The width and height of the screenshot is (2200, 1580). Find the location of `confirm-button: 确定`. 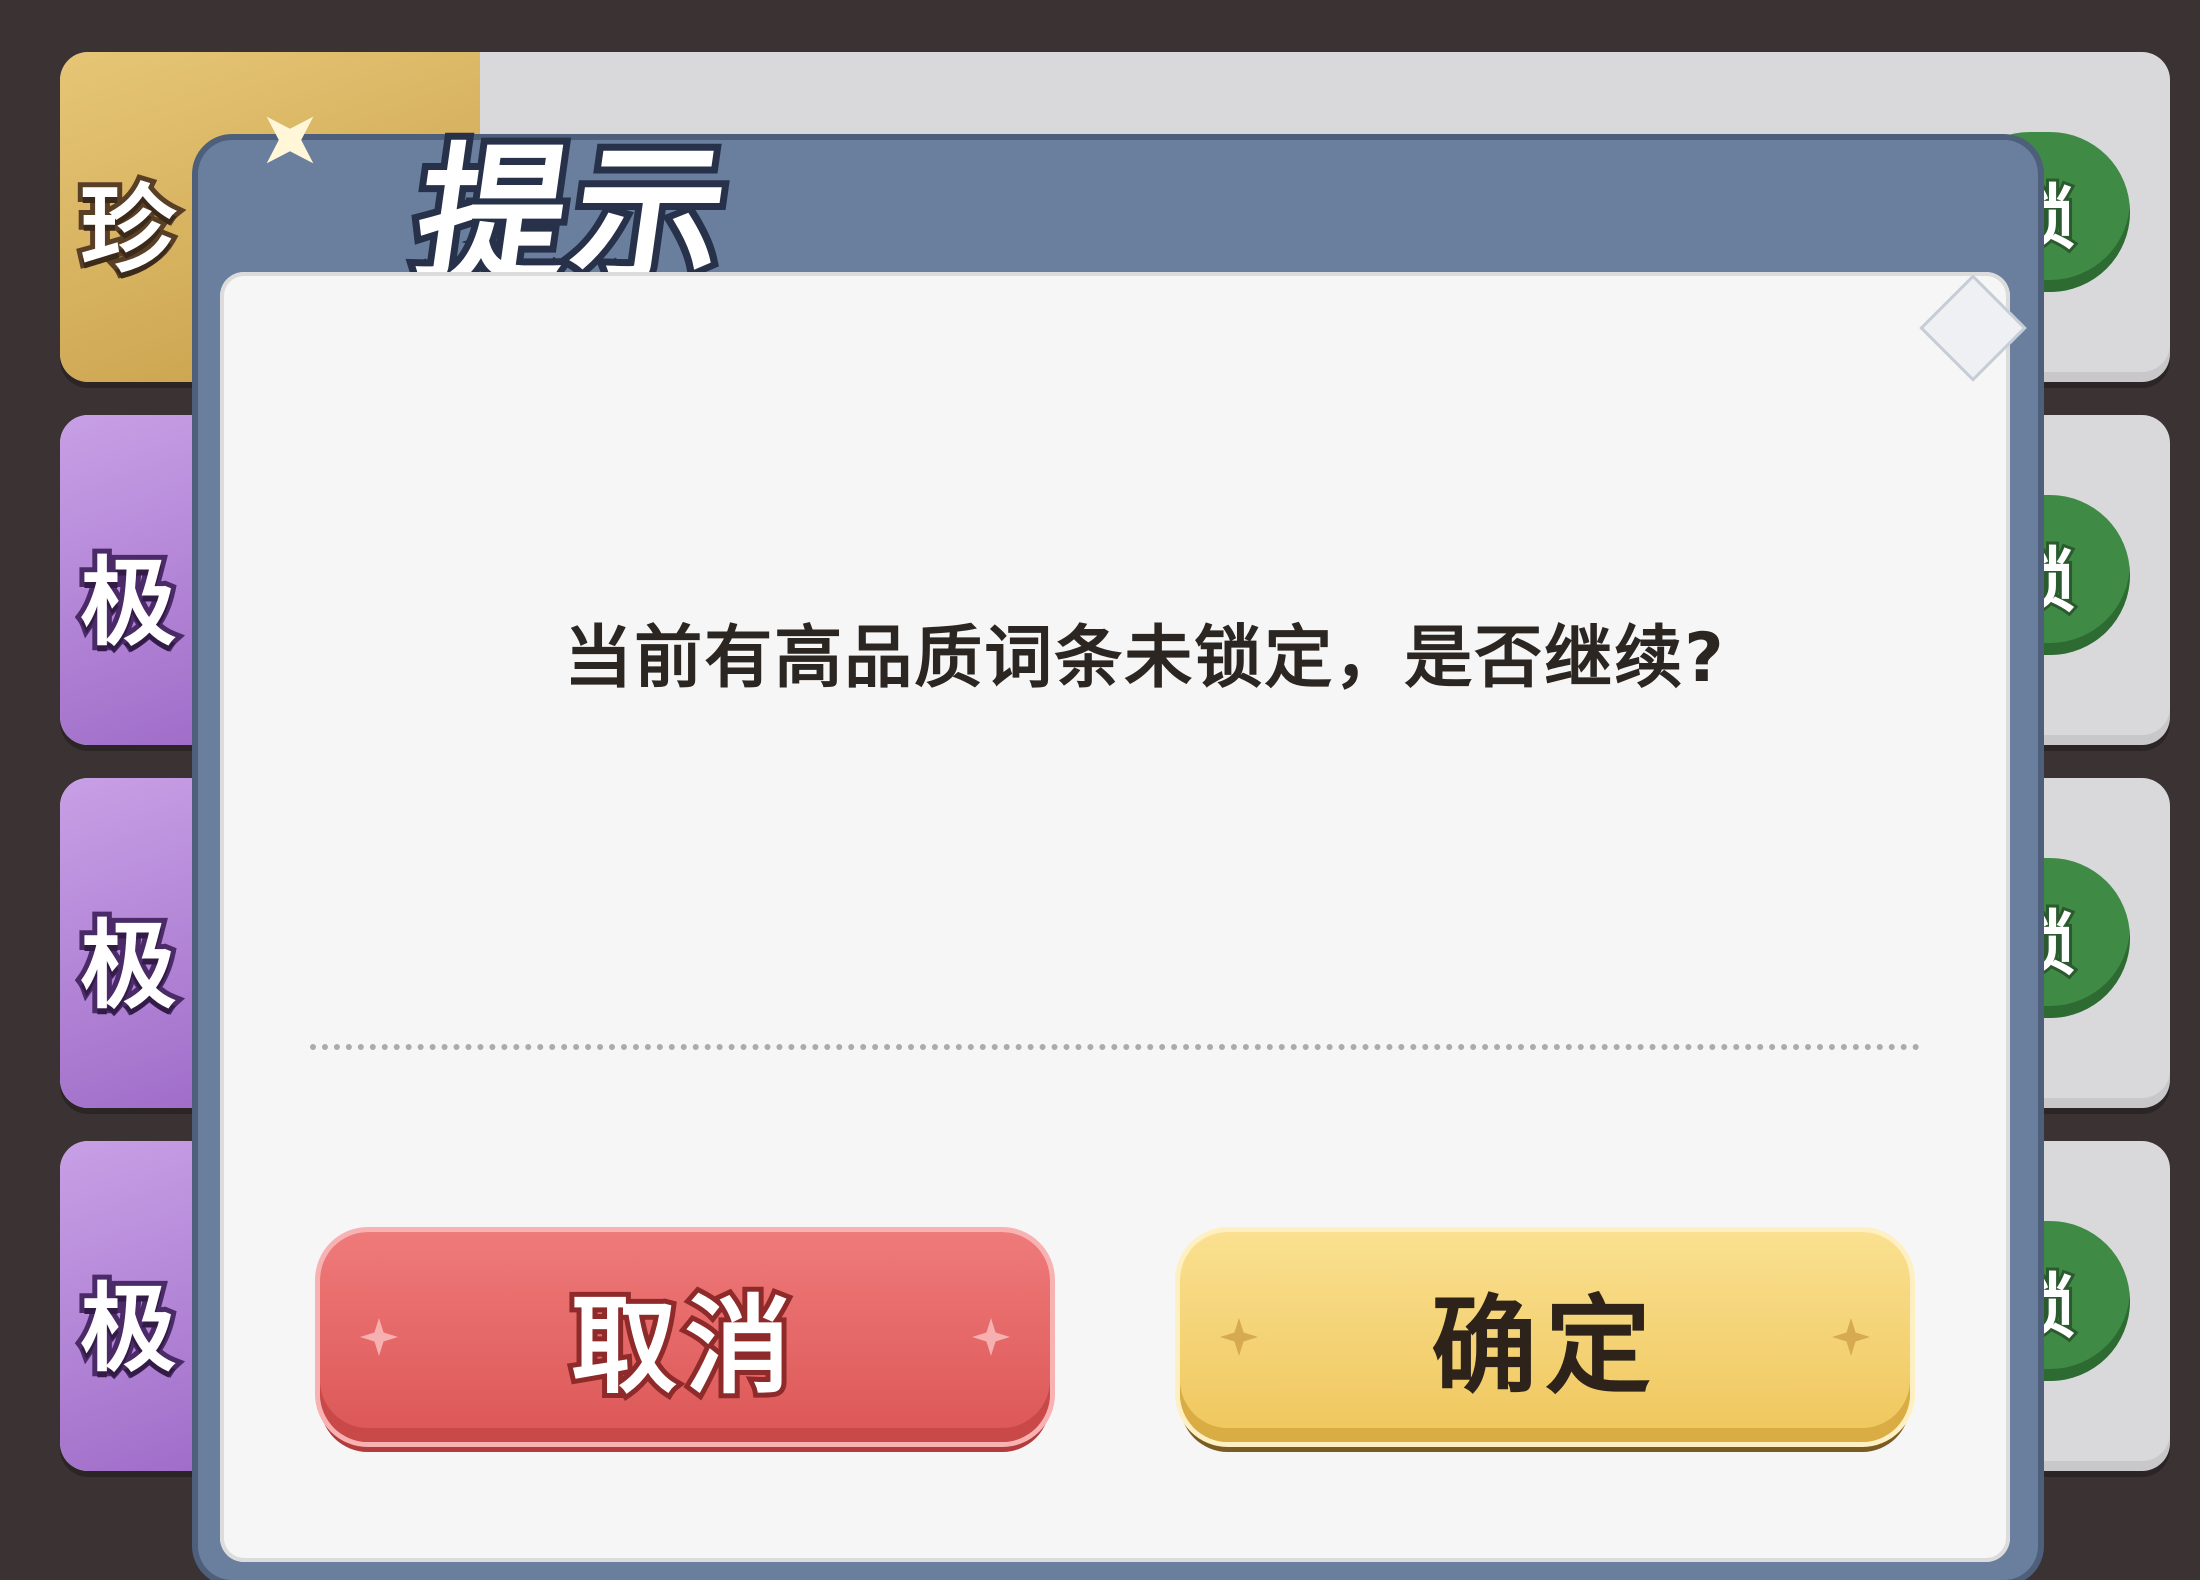

confirm-button: 确定 is located at coordinates (1545, 1337).